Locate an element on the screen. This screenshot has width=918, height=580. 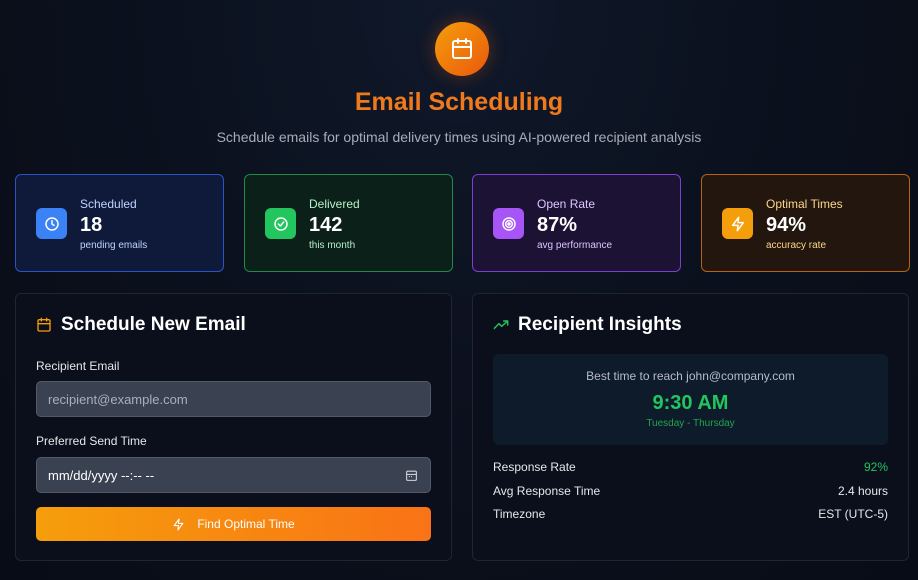
recipient-email-label: Recipient Email is located at coordinates (78, 366).